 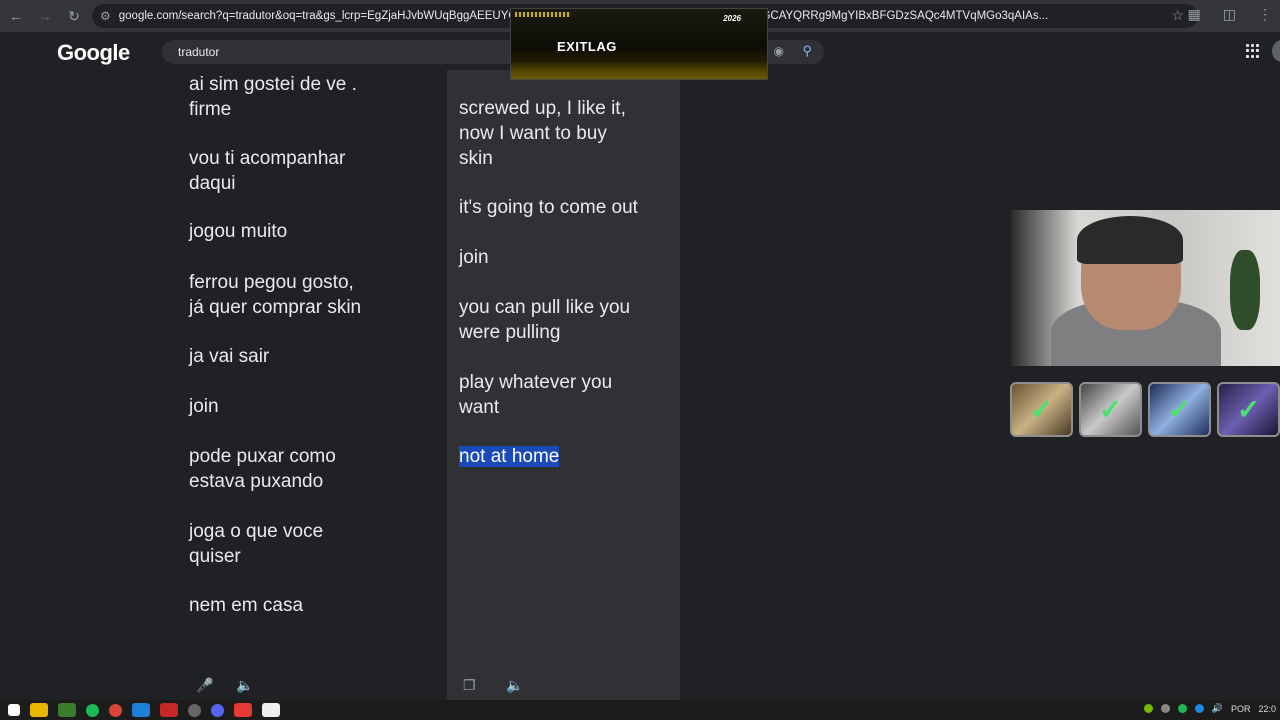 What do you see at coordinates (1148, 708) in the screenshot?
I see `nvidia-icon` at bounding box center [1148, 708].